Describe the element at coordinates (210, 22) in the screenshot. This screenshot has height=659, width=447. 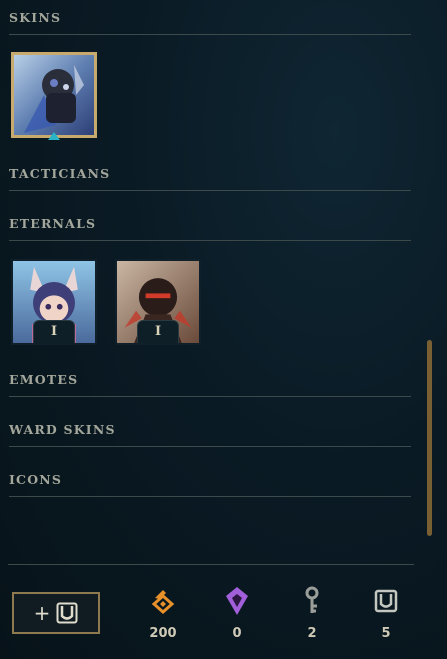
I see `section-skins-header: SKINS` at that location.